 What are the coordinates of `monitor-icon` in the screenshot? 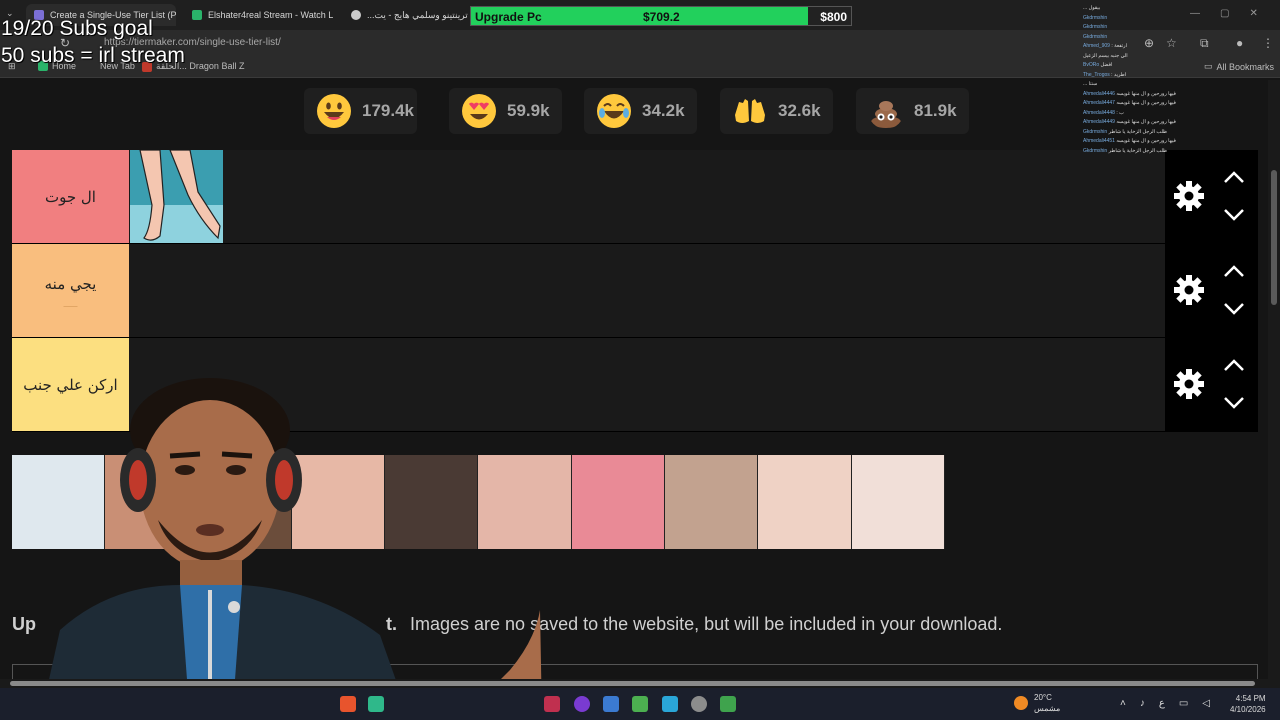 It's located at (670, 704).